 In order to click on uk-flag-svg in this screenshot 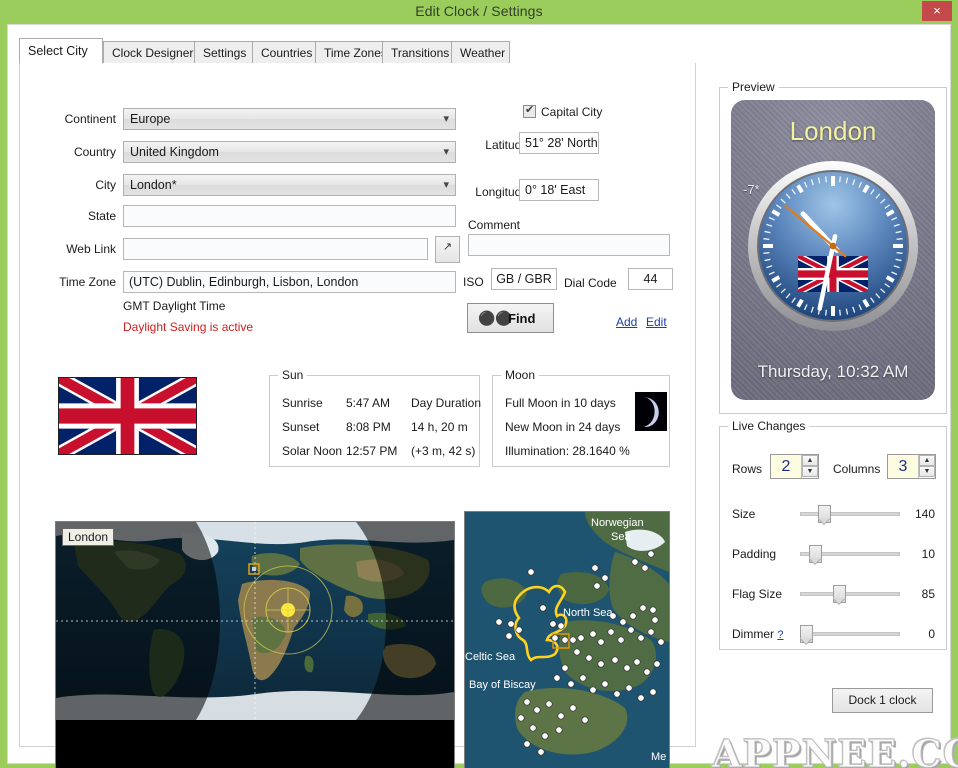, I will do `click(127, 416)`.